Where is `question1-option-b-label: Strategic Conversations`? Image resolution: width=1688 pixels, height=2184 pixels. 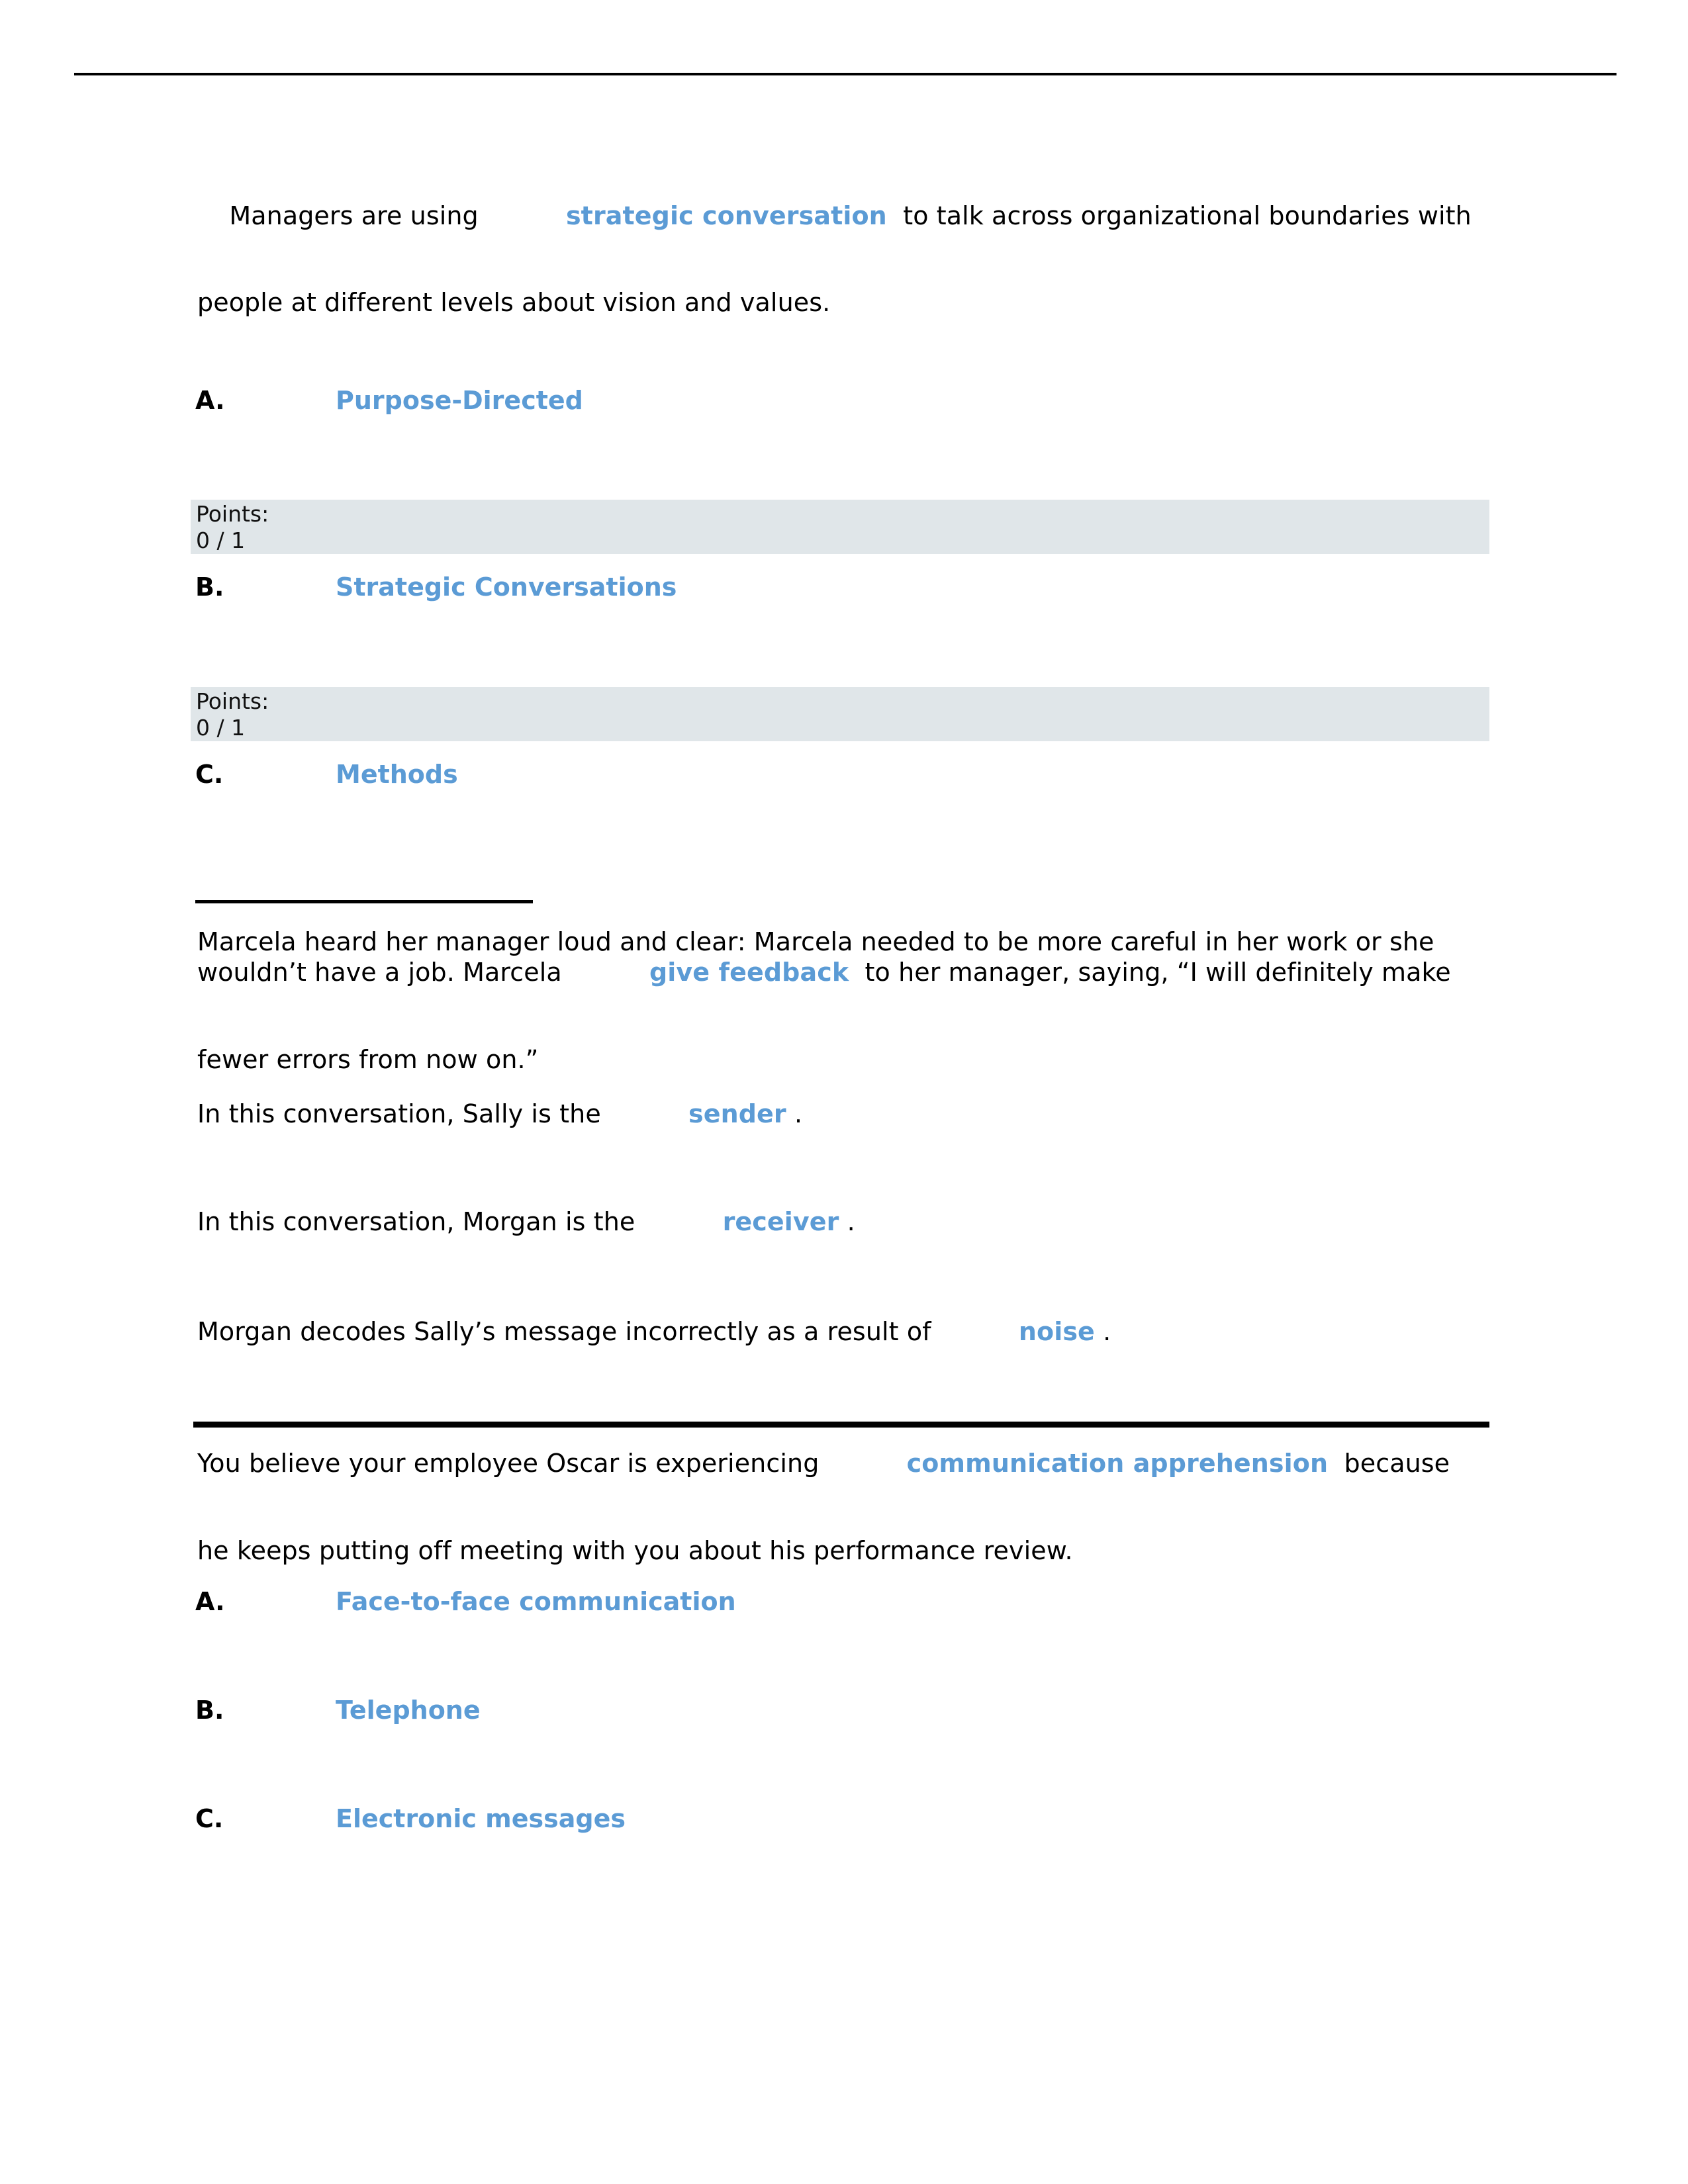 question1-option-b-label: Strategic Conversations is located at coordinates (506, 587).